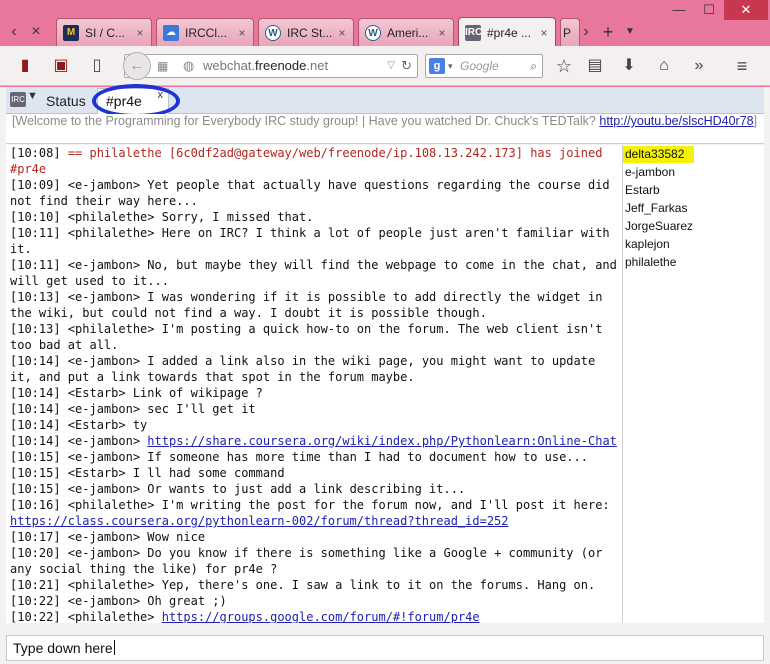  Describe the element at coordinates (693, 172) in the screenshot. I see `nick-list-item: e-jambon` at that location.